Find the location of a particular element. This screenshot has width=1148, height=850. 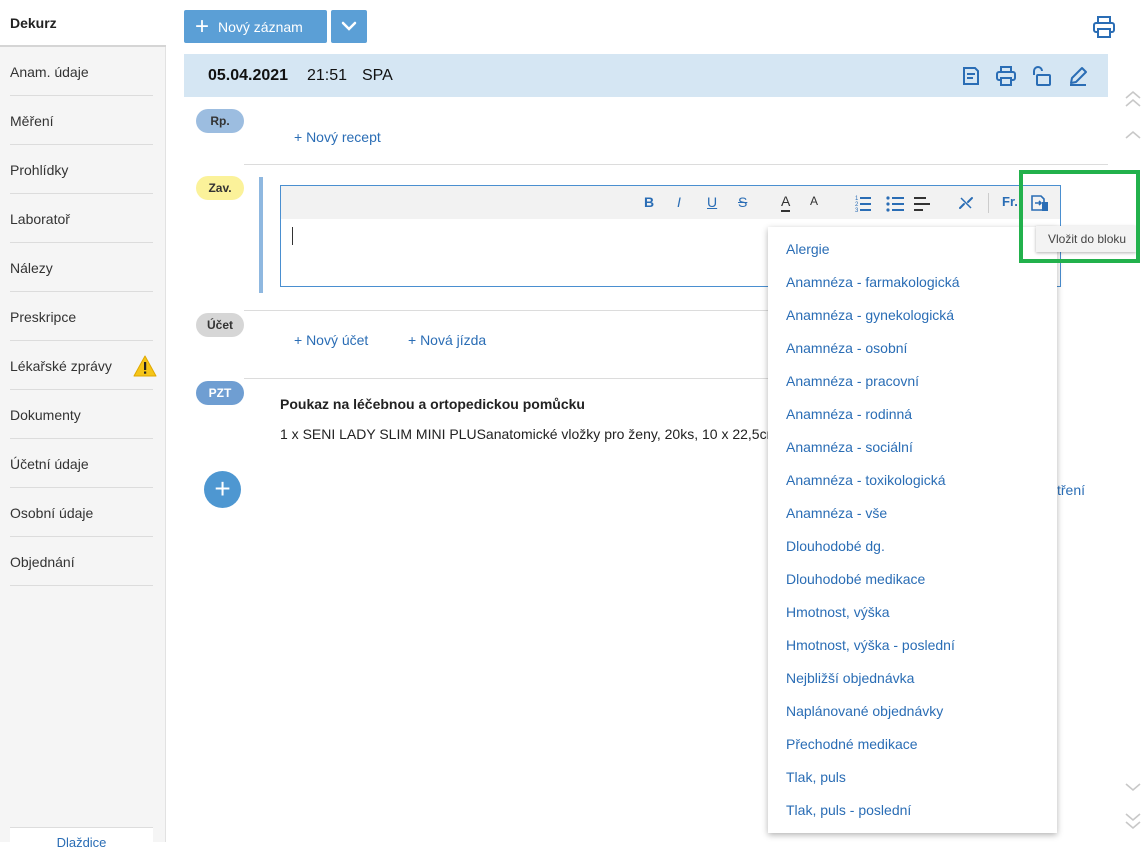

record-header: 05.04.2021 21:51 SPA is located at coordinates (646, 75).